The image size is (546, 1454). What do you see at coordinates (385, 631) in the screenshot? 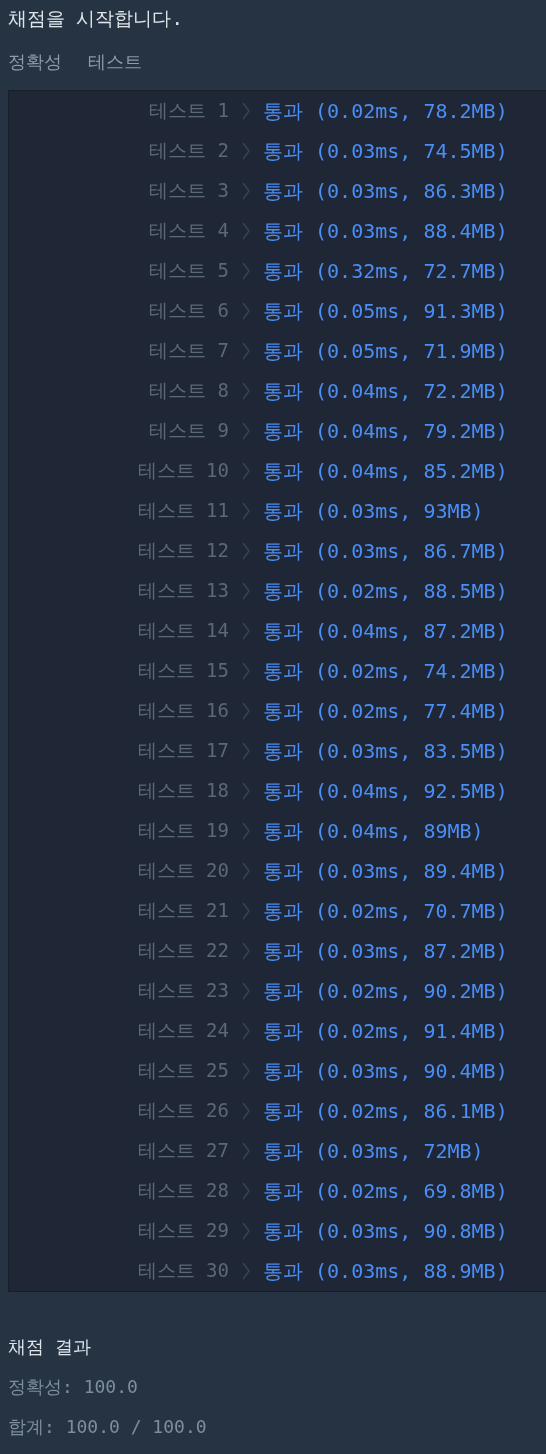
I see `test-result: 통과 (0.04ms, 87.2MB)` at bounding box center [385, 631].